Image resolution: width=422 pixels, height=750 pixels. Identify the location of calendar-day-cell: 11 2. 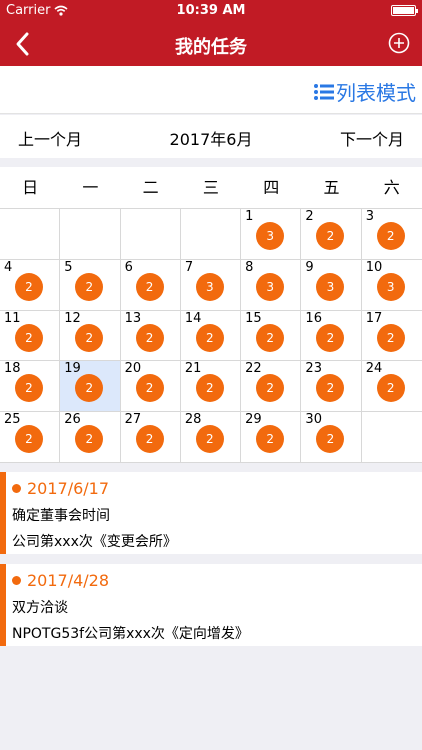
(30, 336).